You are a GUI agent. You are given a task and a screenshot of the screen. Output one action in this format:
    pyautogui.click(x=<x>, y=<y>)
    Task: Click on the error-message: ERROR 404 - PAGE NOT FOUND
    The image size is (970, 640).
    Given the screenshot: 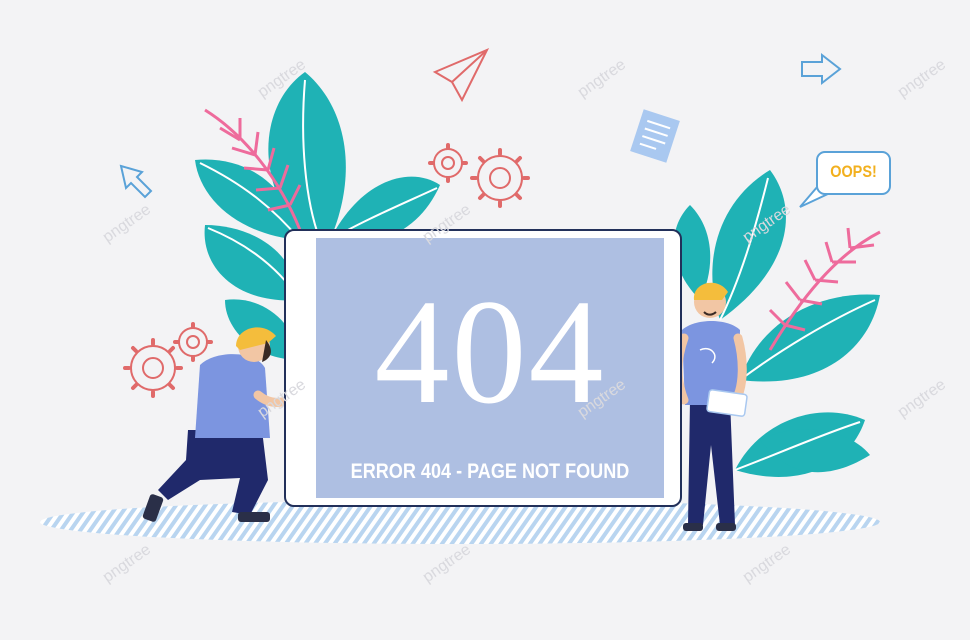 What is the action you would take?
    pyautogui.click(x=490, y=471)
    